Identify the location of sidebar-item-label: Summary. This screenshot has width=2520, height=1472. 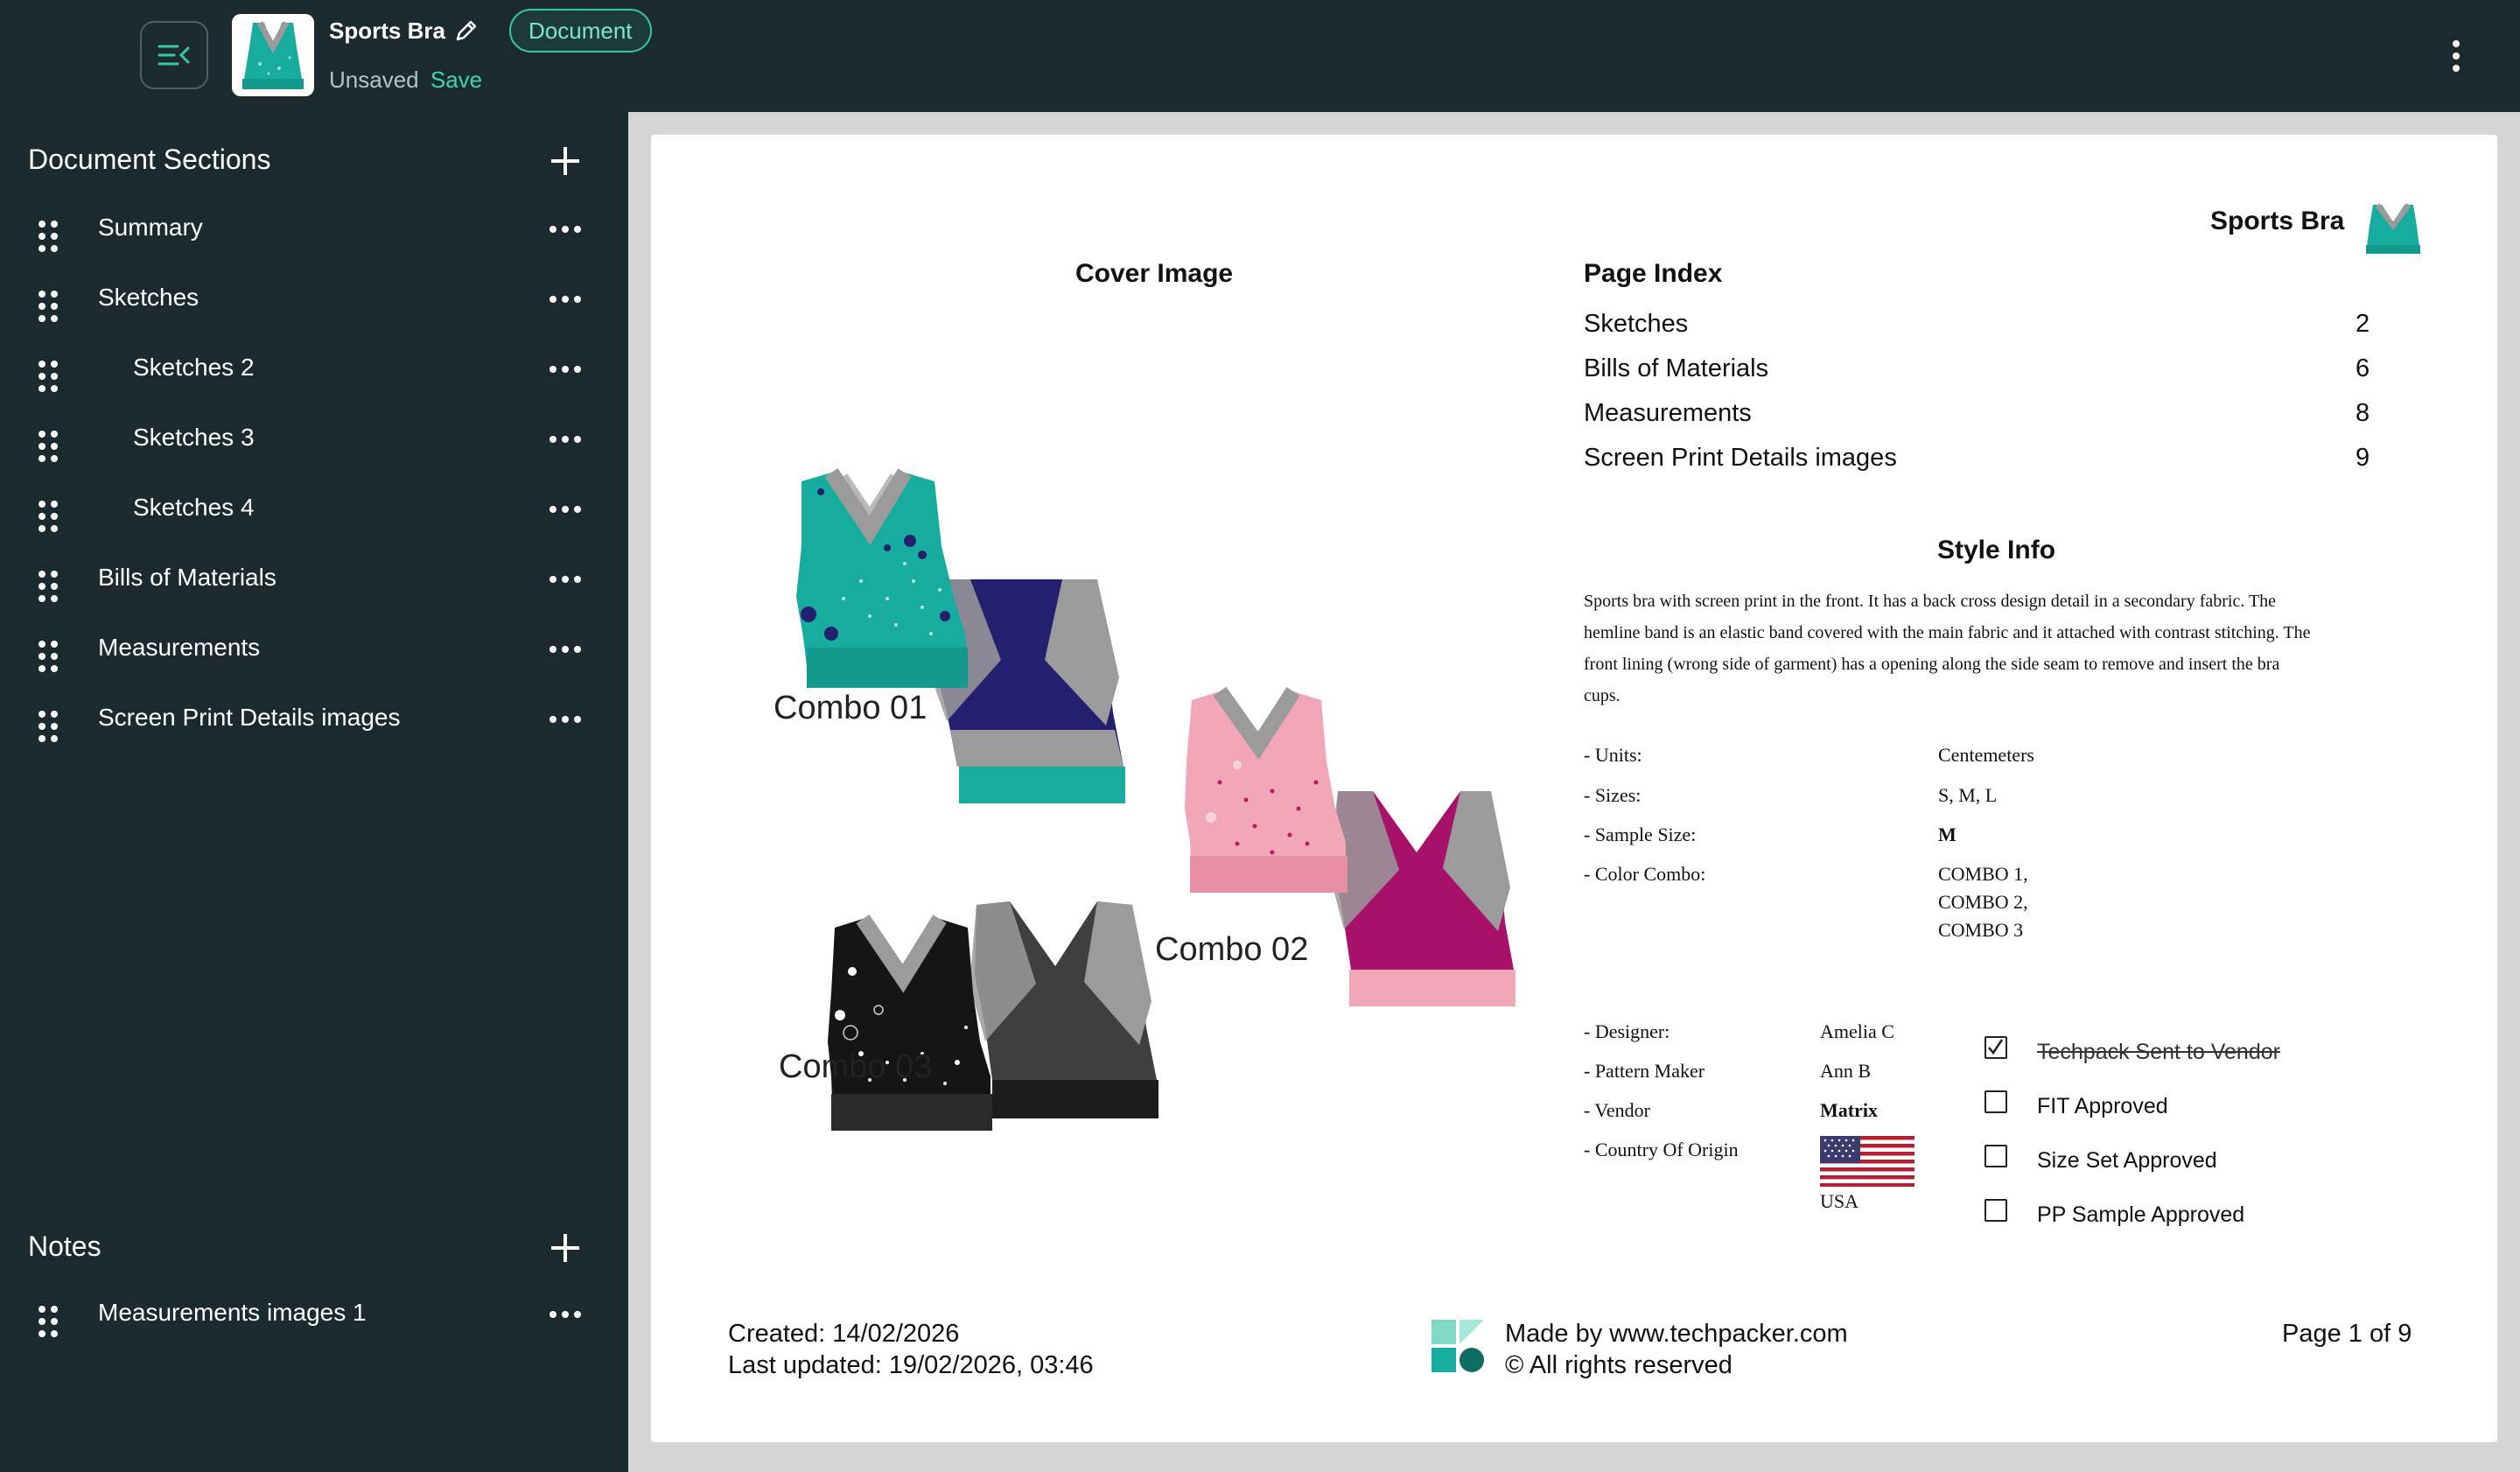
(150, 227).